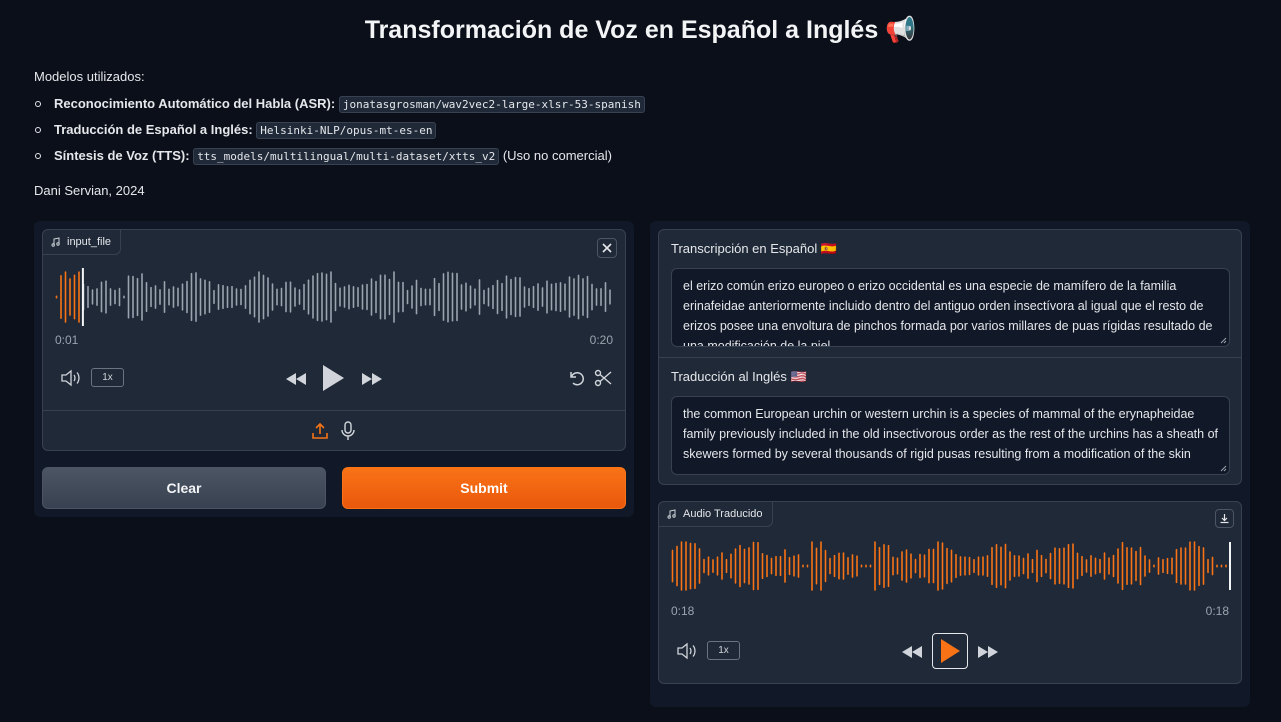 Image resolution: width=1281 pixels, height=722 pixels. I want to click on output-audio-label-text: Audio Traducido, so click(723, 514).